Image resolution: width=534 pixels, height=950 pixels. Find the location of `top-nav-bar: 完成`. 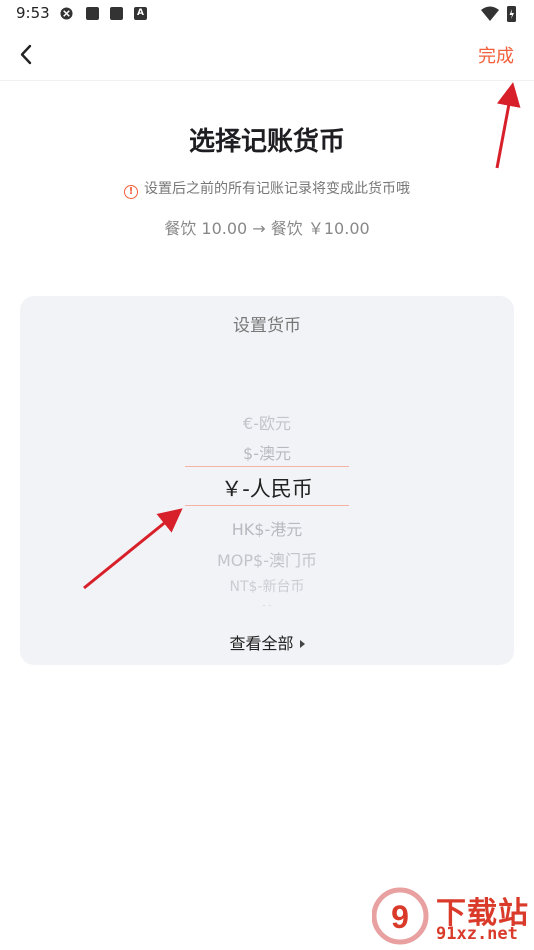

top-nav-bar: 完成 is located at coordinates (267, 55).